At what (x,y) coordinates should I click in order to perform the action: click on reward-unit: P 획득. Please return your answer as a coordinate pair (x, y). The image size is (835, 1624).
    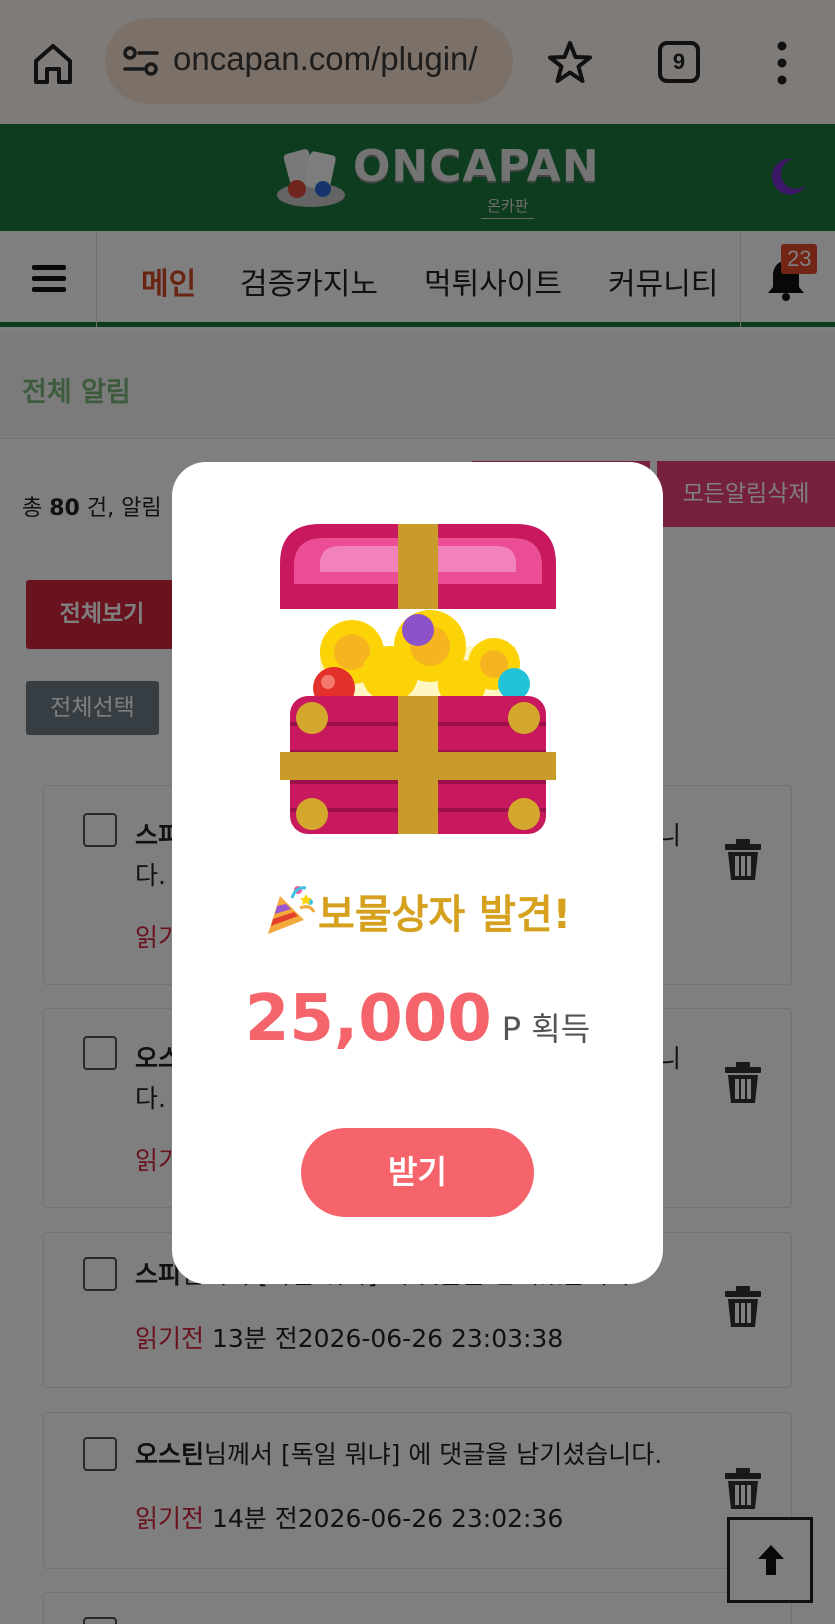
    Looking at the image, I should click on (546, 1029).